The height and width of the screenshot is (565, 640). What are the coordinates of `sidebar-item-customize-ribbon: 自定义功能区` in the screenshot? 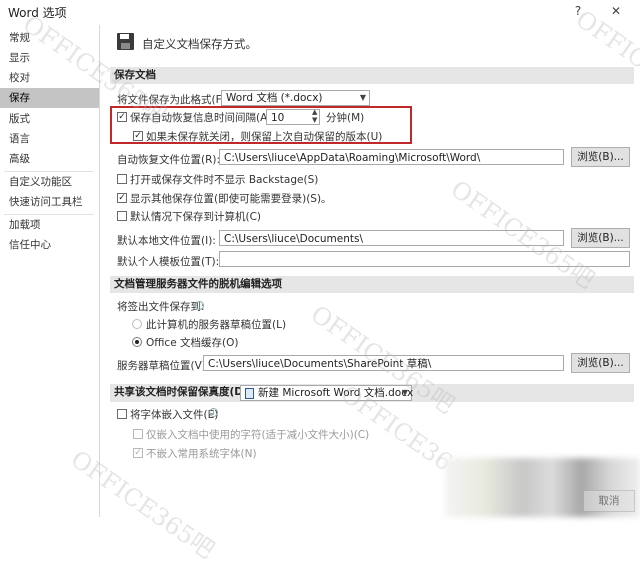 It's located at (49, 182).